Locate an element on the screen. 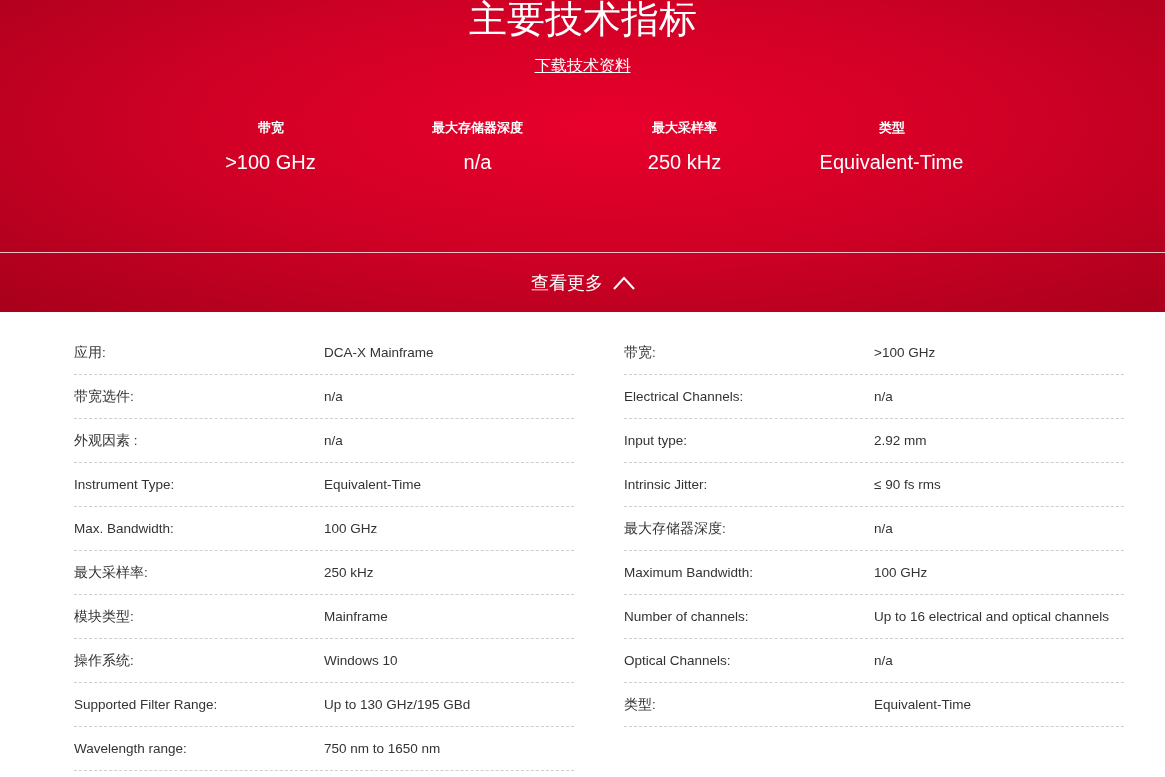 The height and width of the screenshot is (777, 1165). key-spec-value: n/a is located at coordinates (477, 162).